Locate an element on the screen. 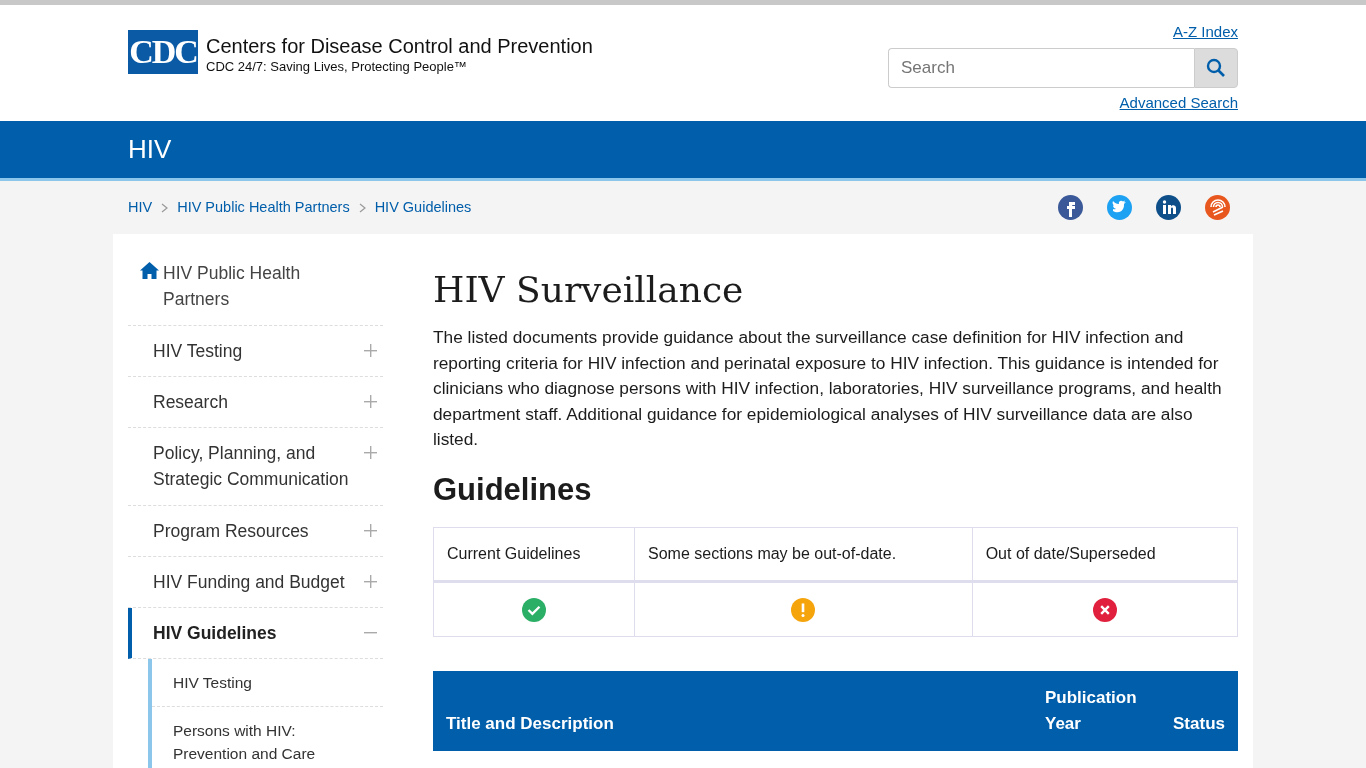 This screenshot has height=768, width=1366. az-index-link: A-Z Index is located at coordinates (1205, 32).